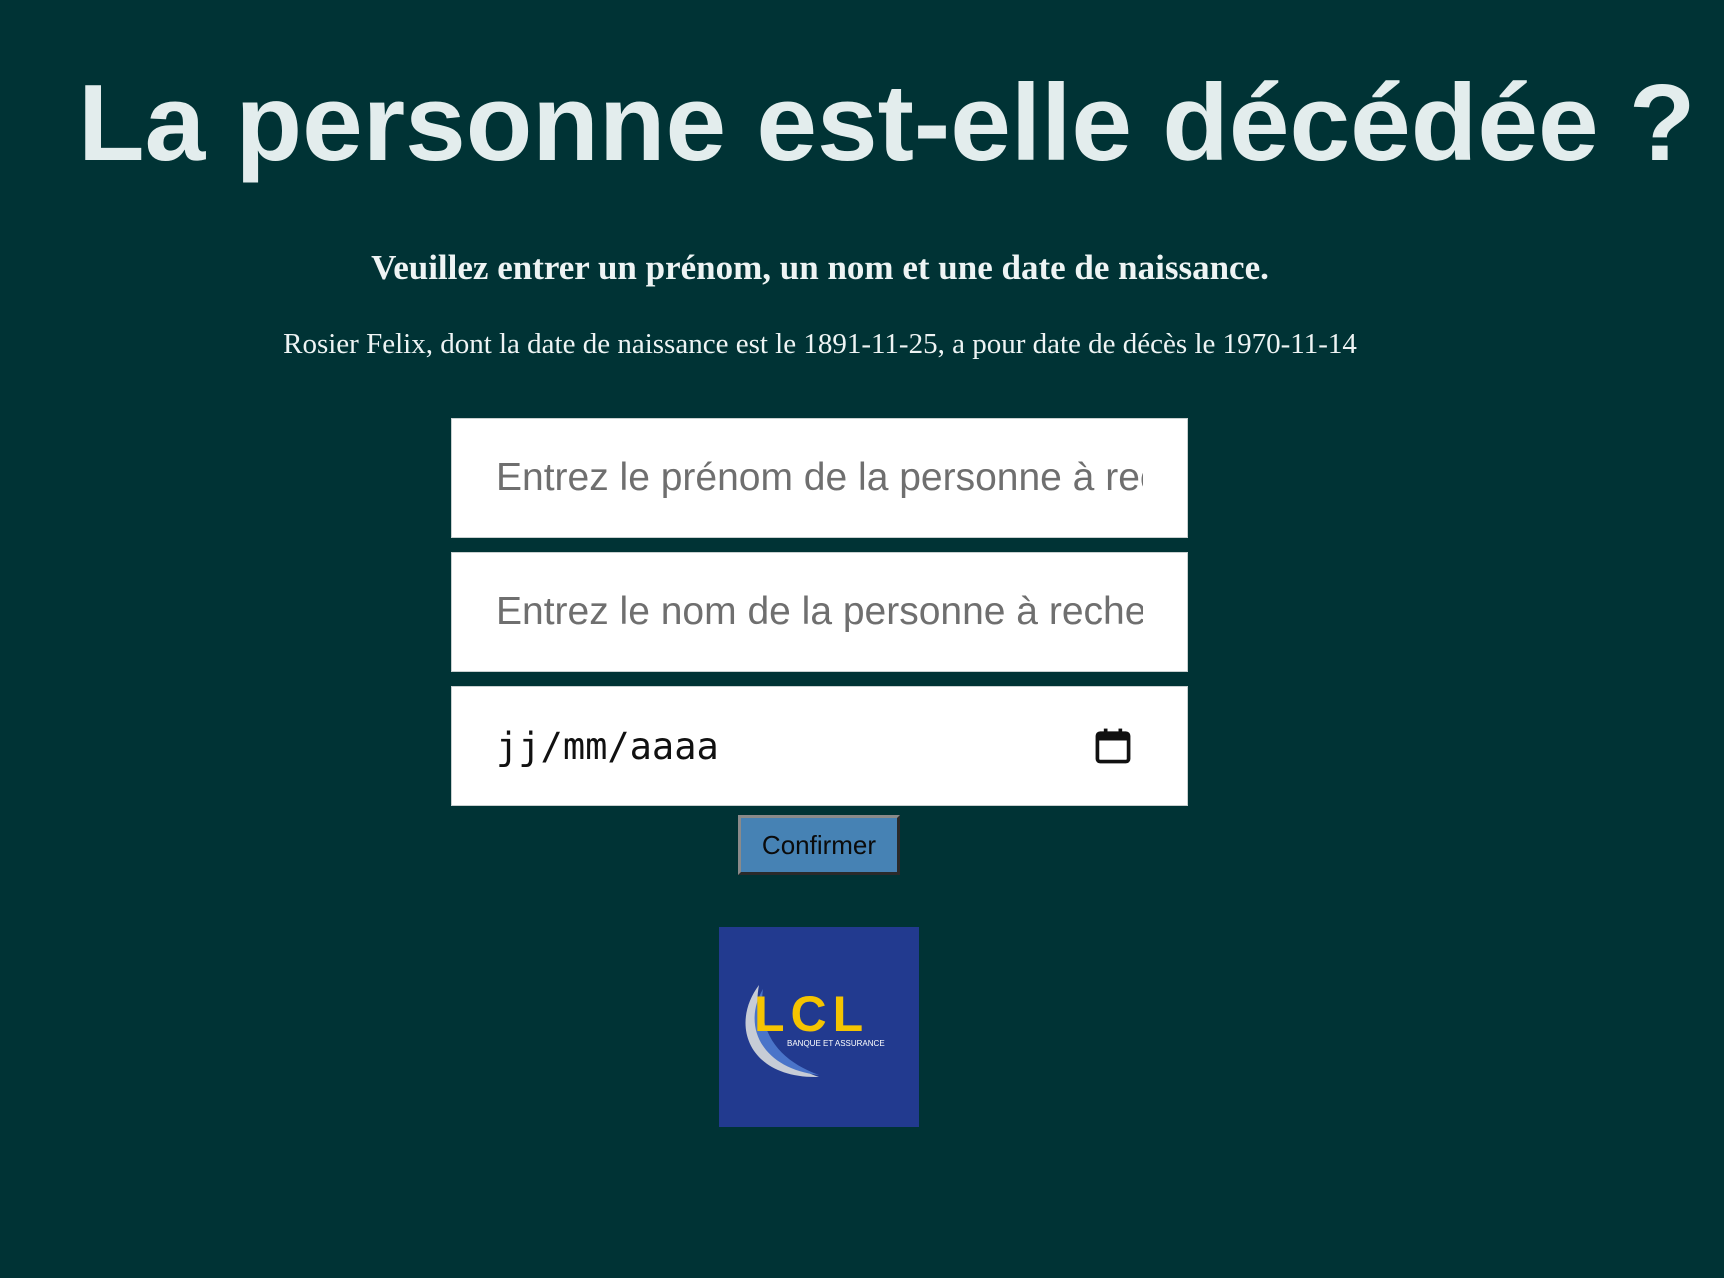 This screenshot has width=1724, height=1278. Describe the element at coordinates (819, 845) in the screenshot. I see `confirm-button: Confirmer` at that location.